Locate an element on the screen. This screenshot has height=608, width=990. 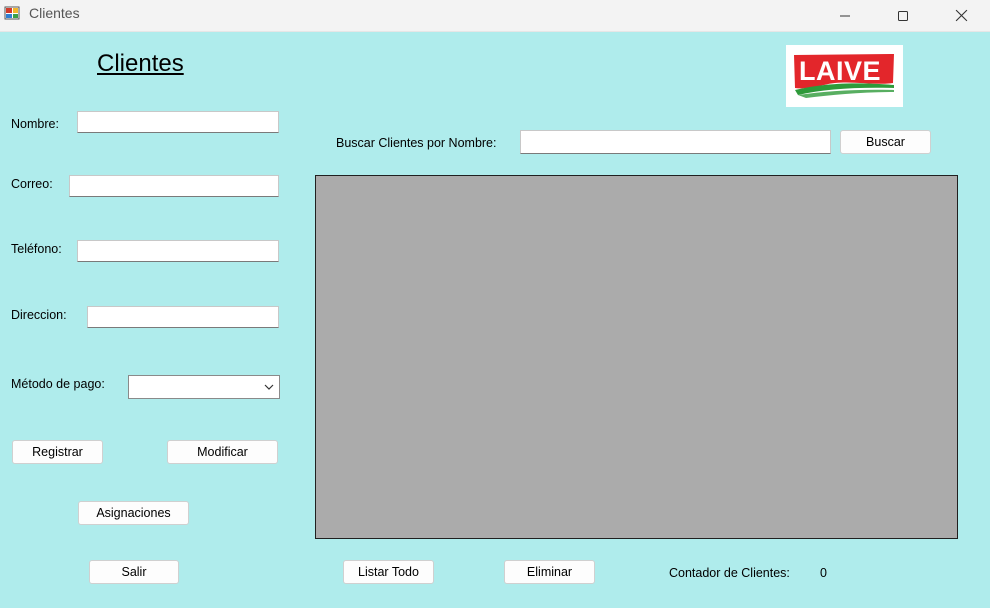
minimize-icon is located at coordinates (845, 15).